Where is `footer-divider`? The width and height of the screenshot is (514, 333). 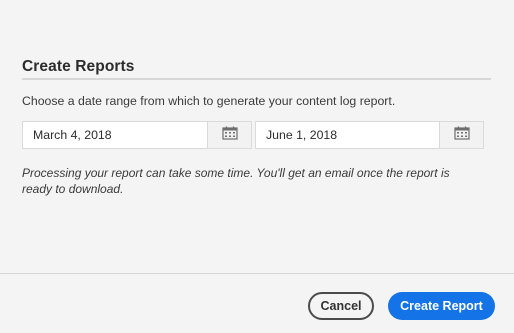
footer-divider is located at coordinates (257, 273).